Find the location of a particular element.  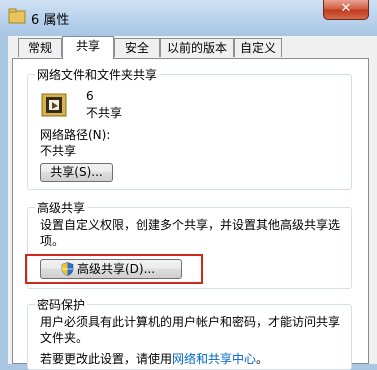

folder-icon is located at coordinates (17, 16).